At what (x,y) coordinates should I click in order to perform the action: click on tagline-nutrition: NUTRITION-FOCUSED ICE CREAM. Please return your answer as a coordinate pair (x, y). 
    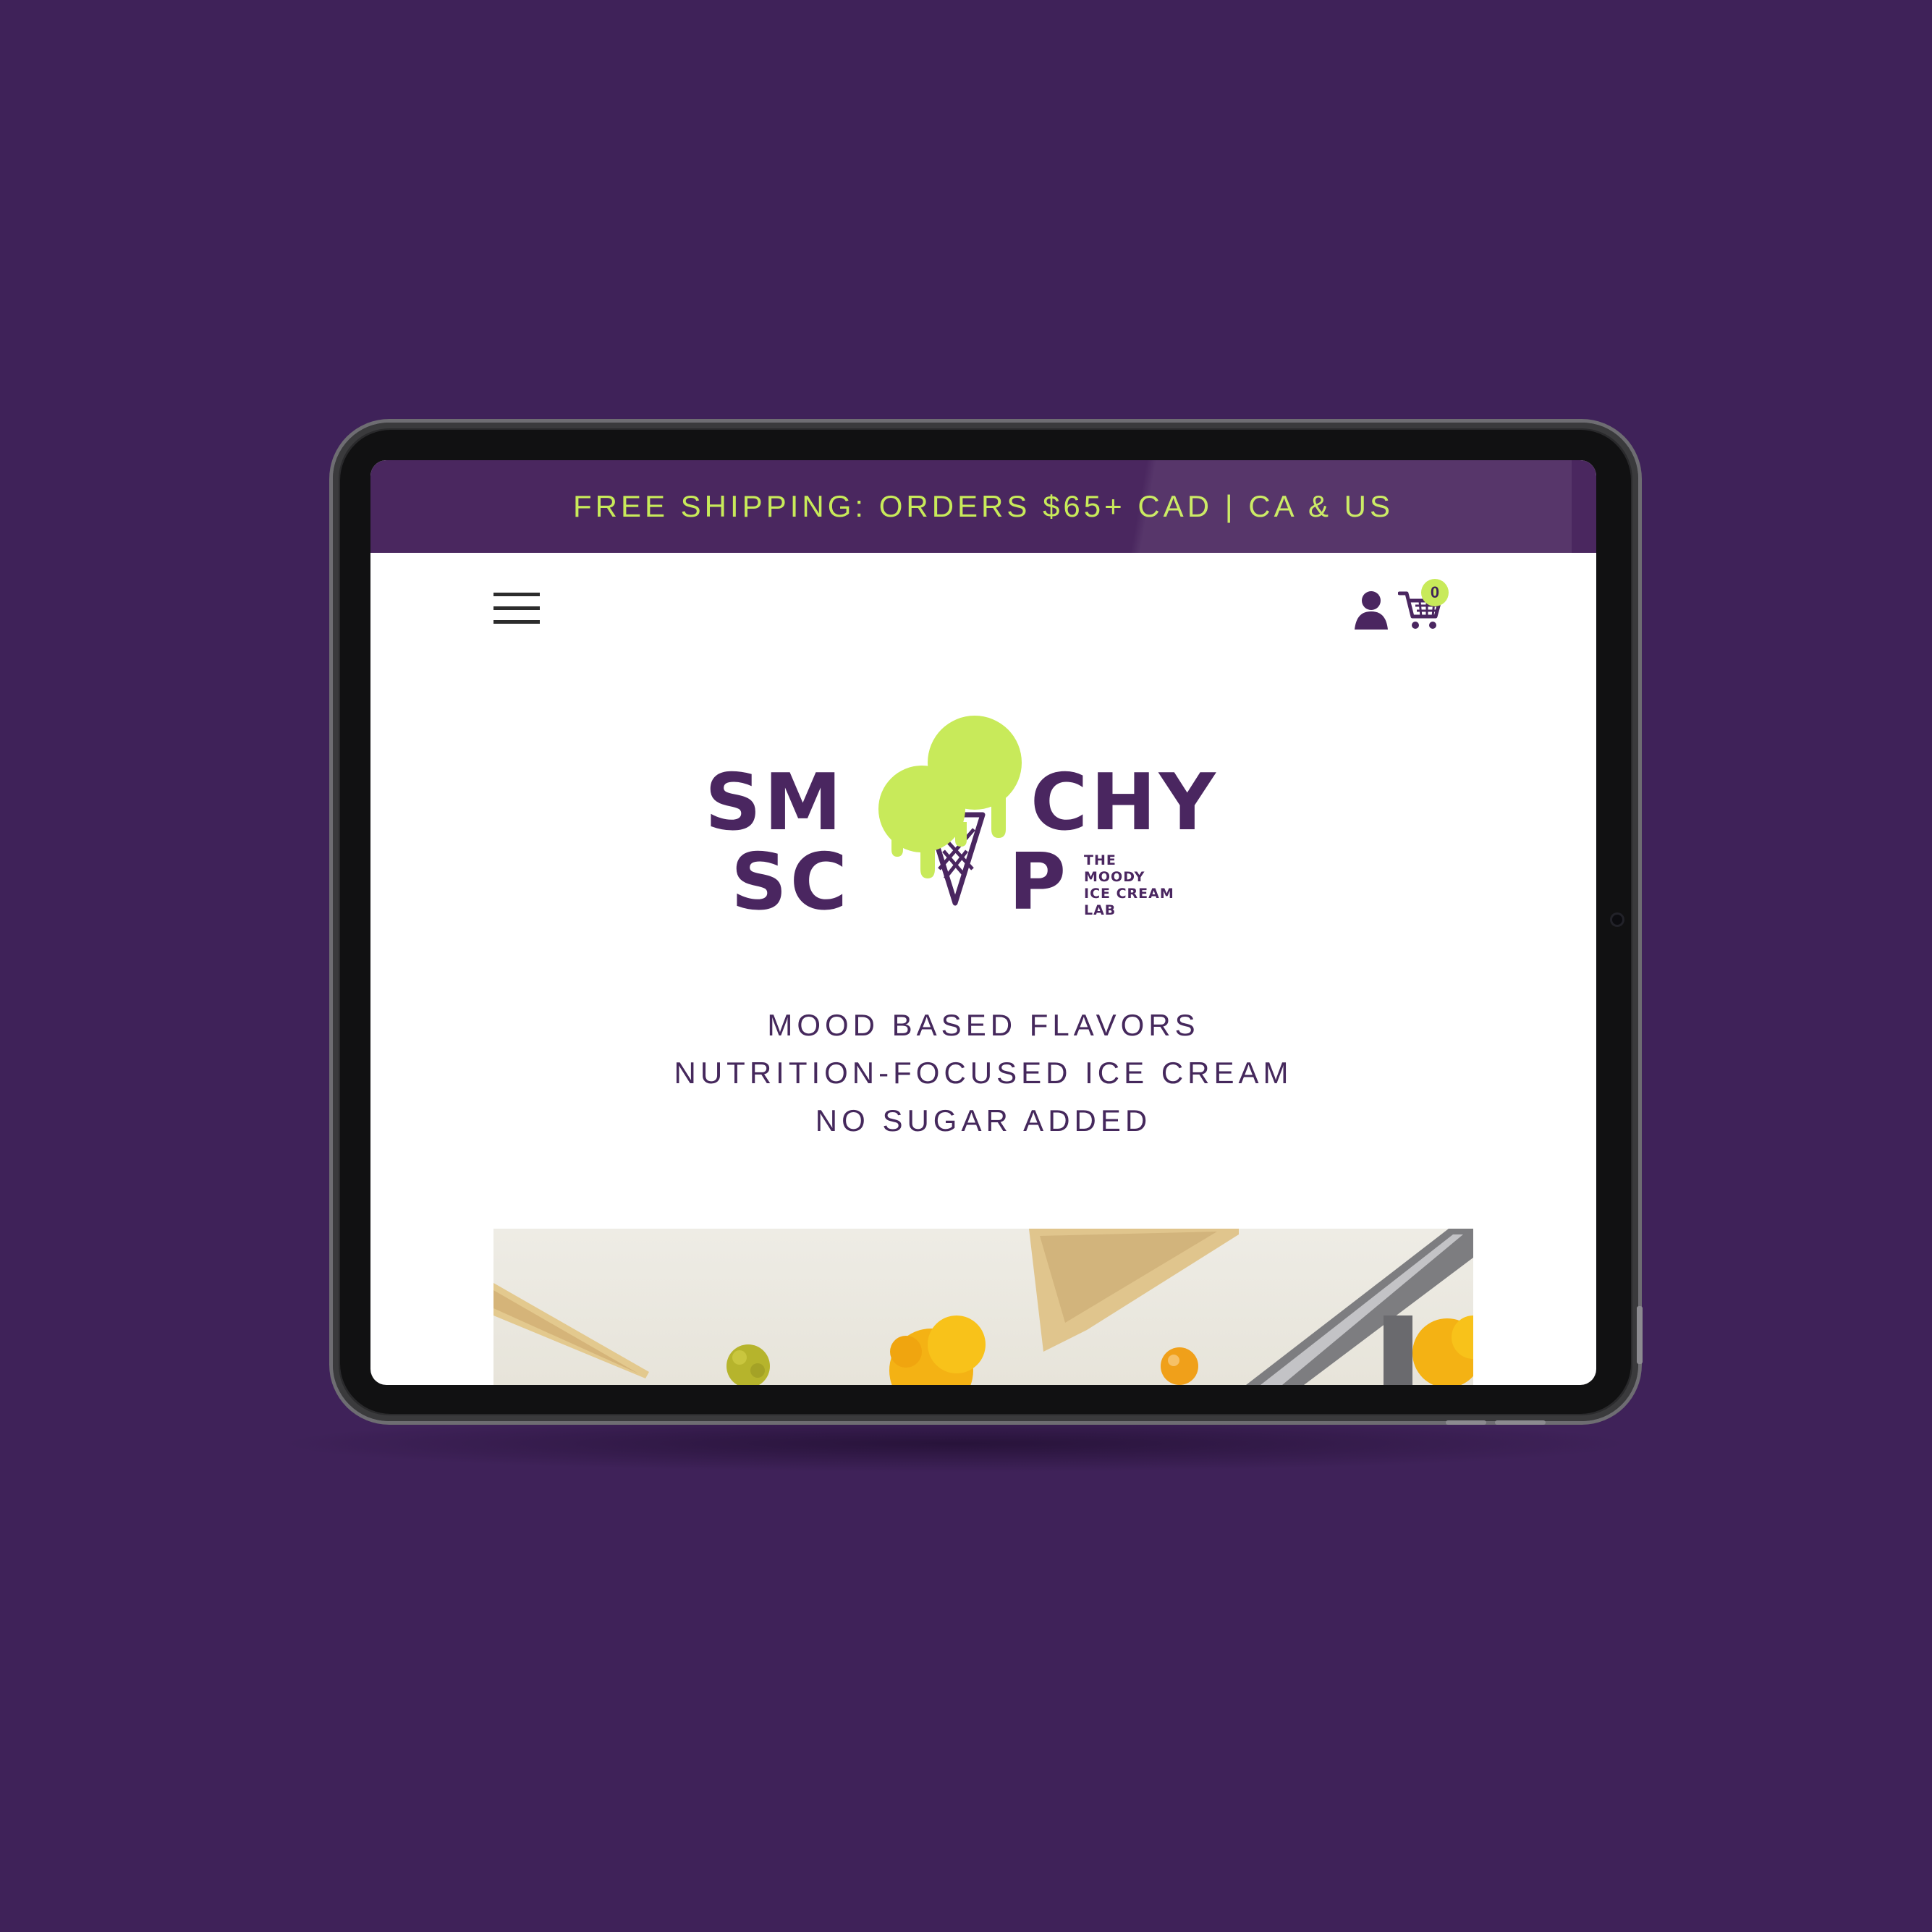
    Looking at the image, I should click on (983, 1073).